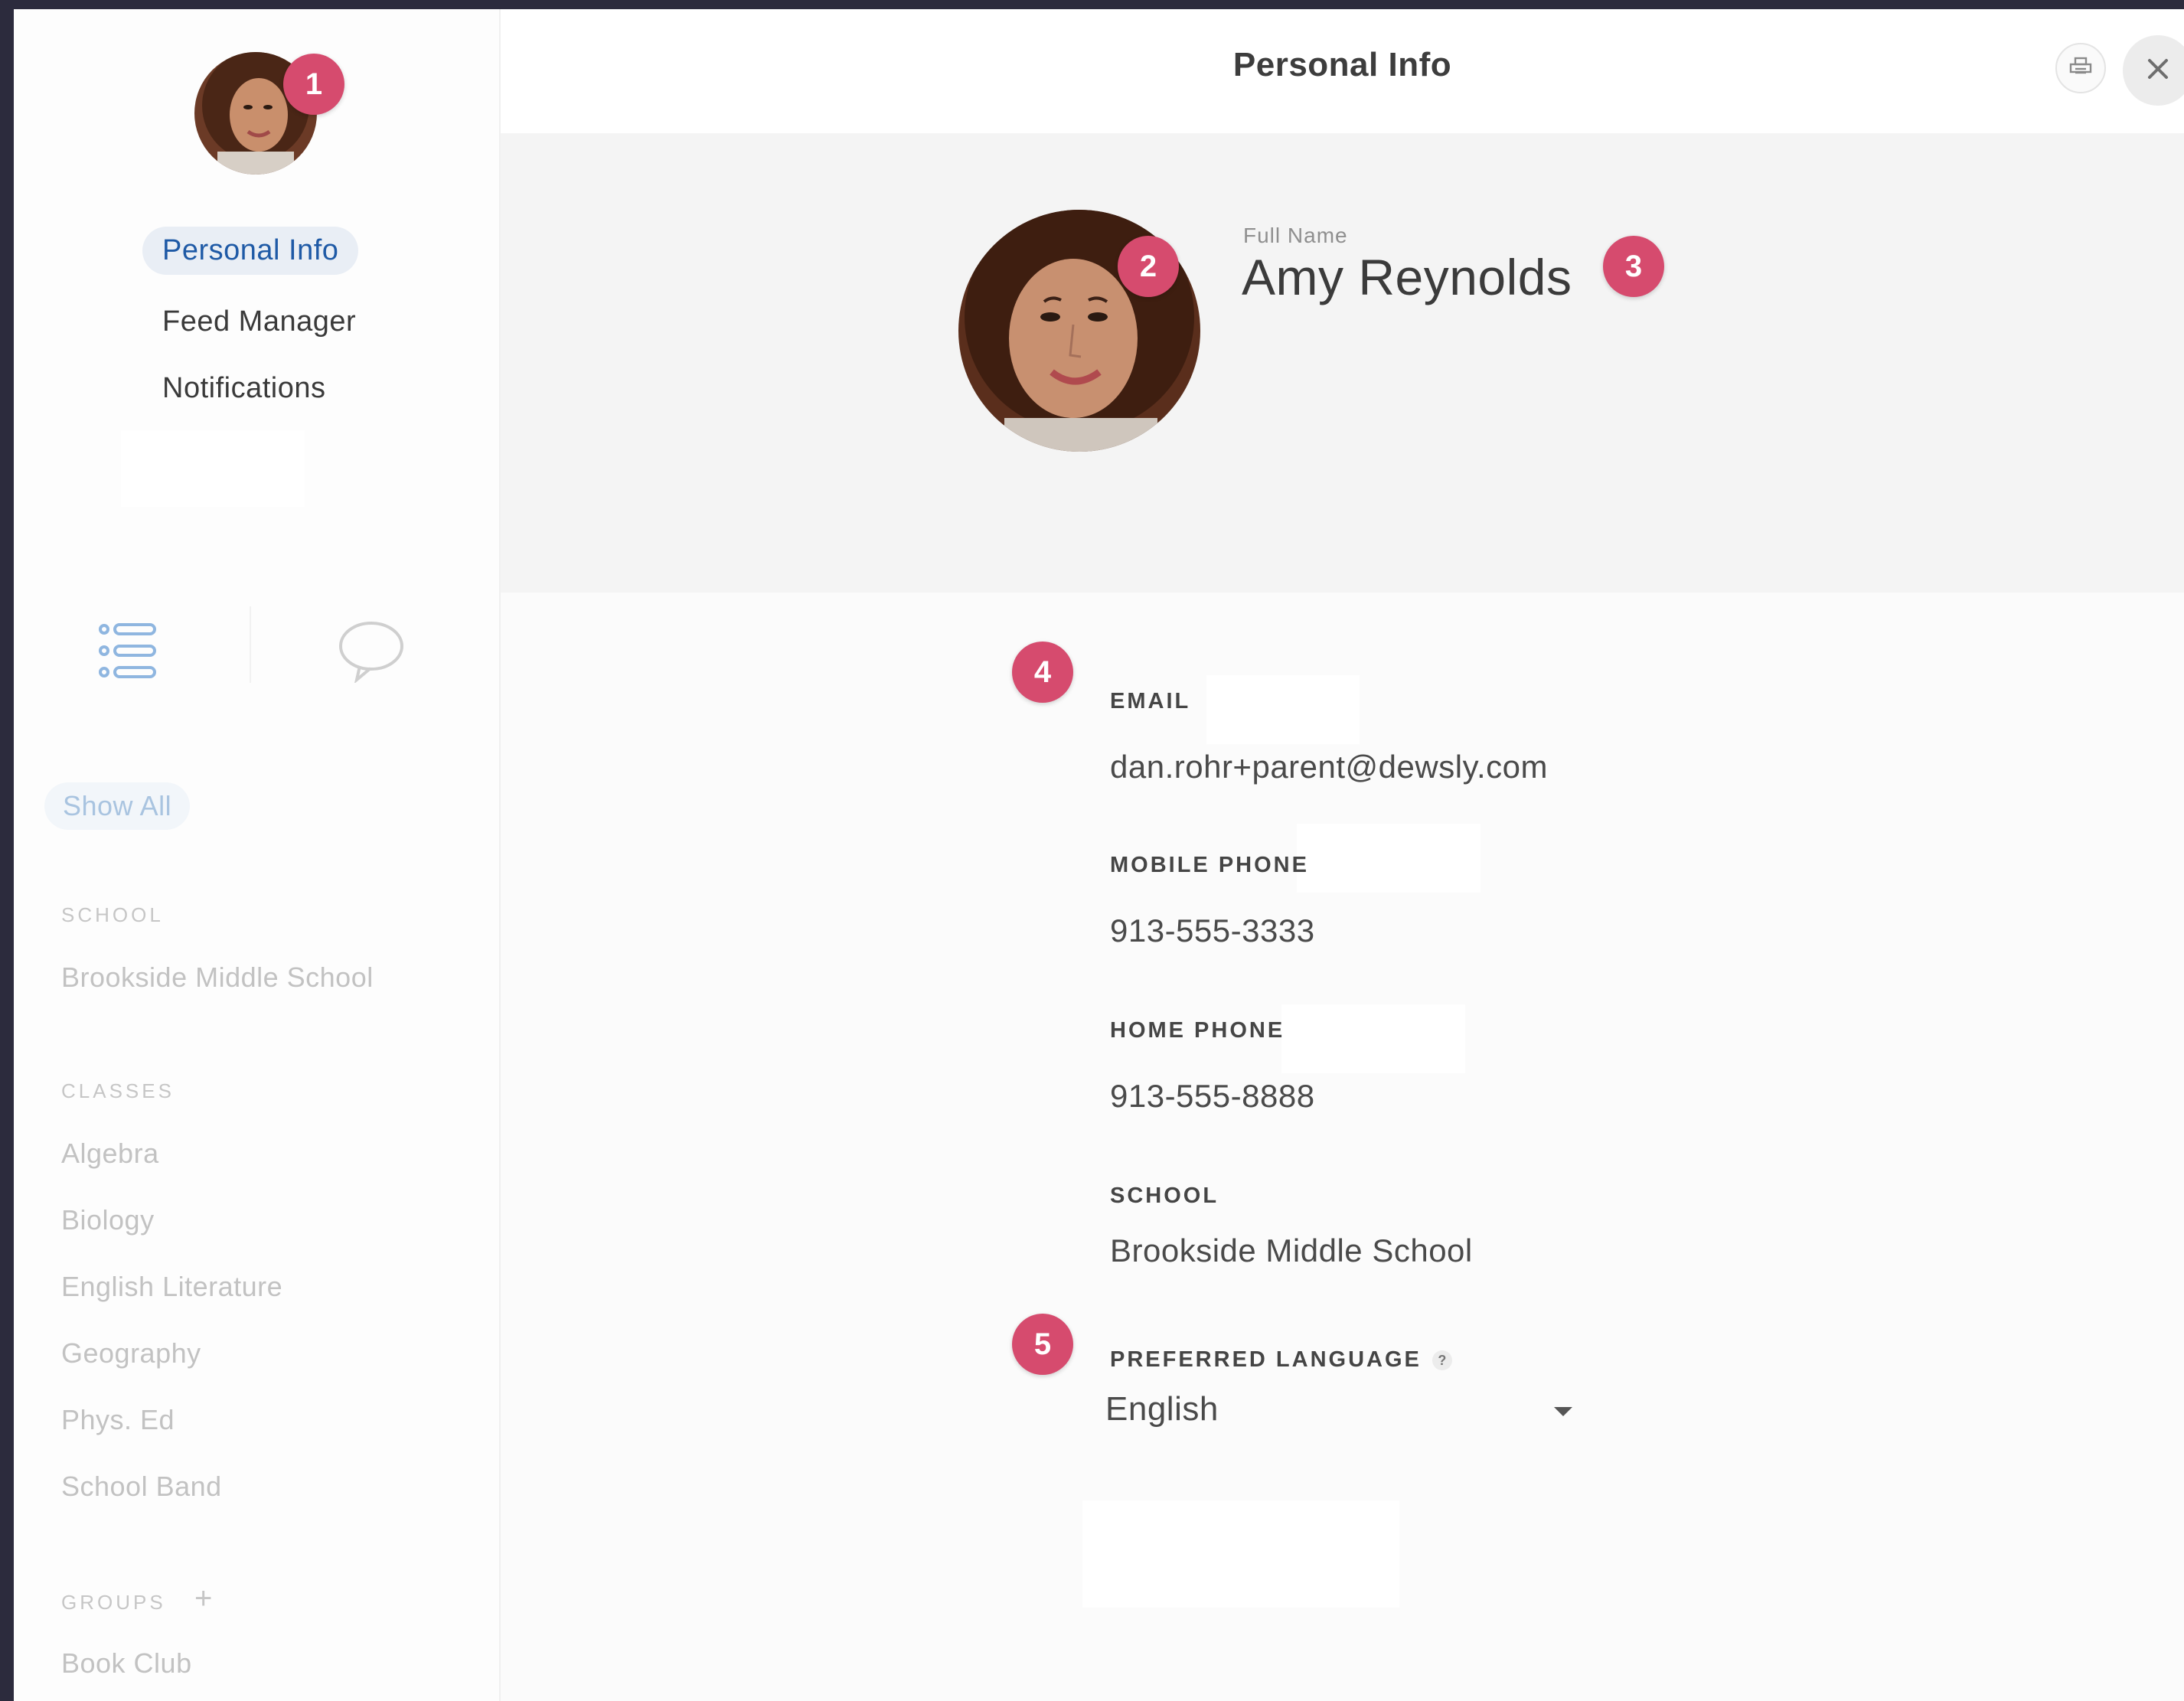 The image size is (2184, 1701). I want to click on print-icon, so click(2080, 68).